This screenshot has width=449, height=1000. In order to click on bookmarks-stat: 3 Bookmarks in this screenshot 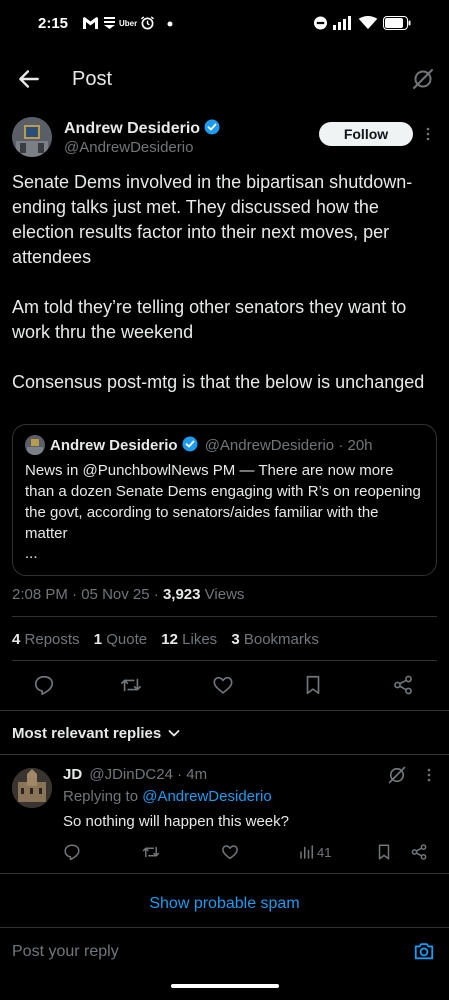, I will do `click(275, 639)`.